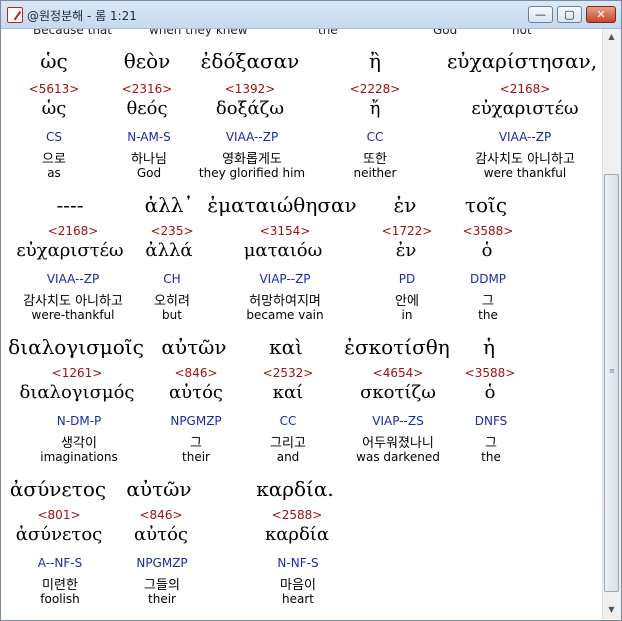 Image resolution: width=622 pixels, height=621 pixels. I want to click on greek-word: καὶ, so click(286, 347).